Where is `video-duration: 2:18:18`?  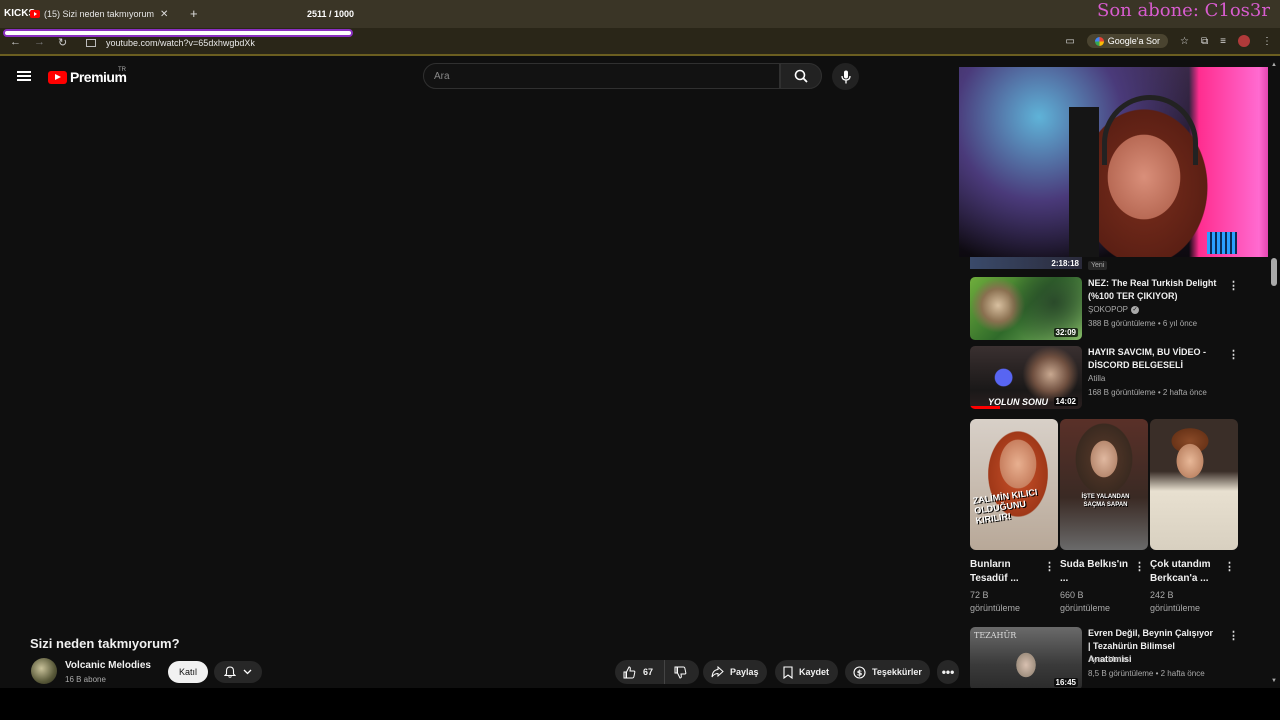 video-duration: 2:18:18 is located at coordinates (1065, 263).